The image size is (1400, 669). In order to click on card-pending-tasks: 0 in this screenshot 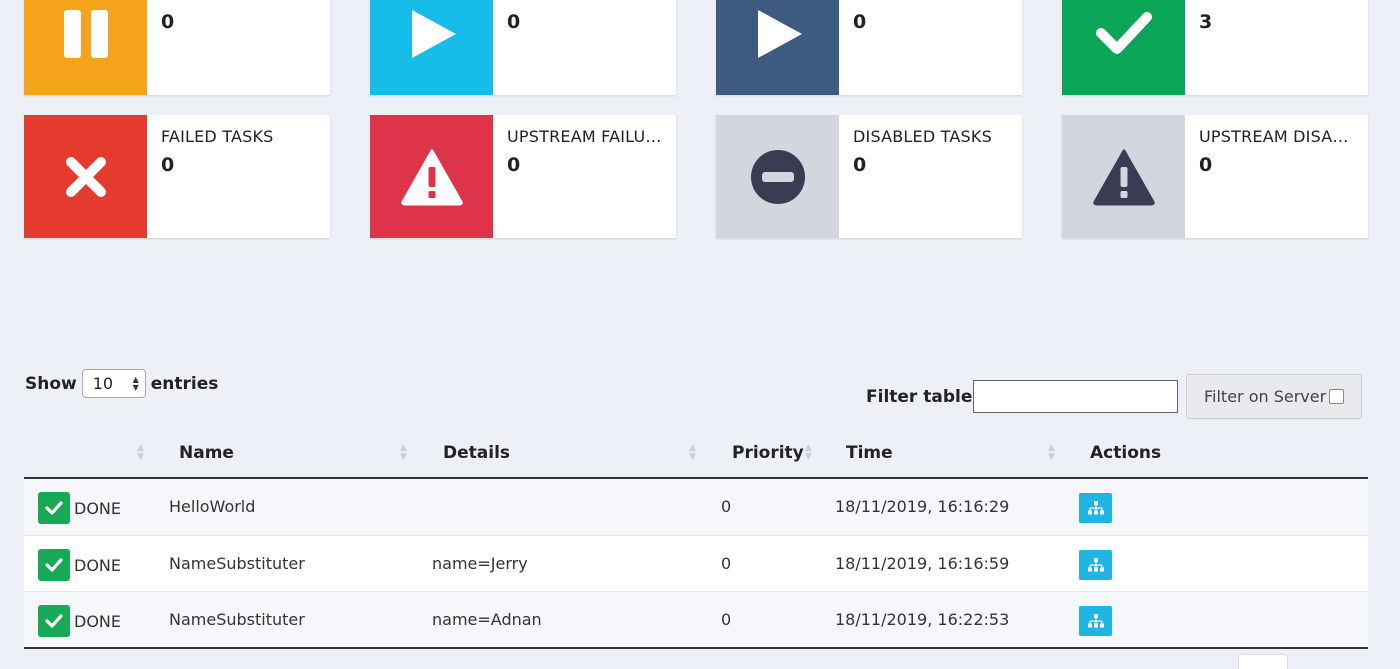, I will do `click(177, 47)`.